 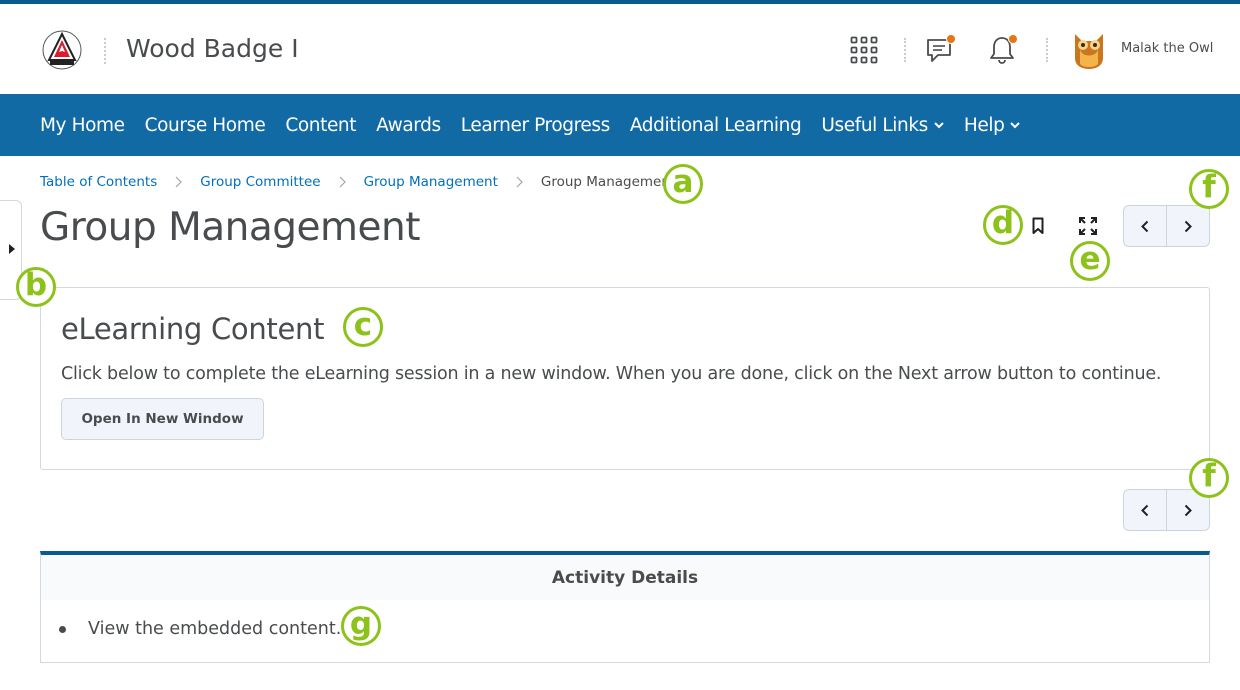 I want to click on nav-item-content: Content, so click(x=320, y=125).